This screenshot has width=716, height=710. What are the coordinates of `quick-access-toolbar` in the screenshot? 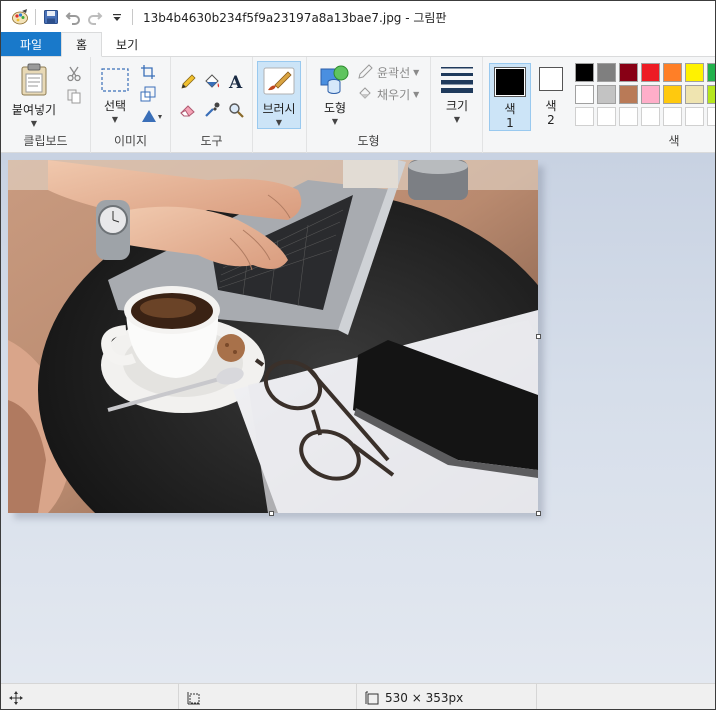 It's located at (69, 17).